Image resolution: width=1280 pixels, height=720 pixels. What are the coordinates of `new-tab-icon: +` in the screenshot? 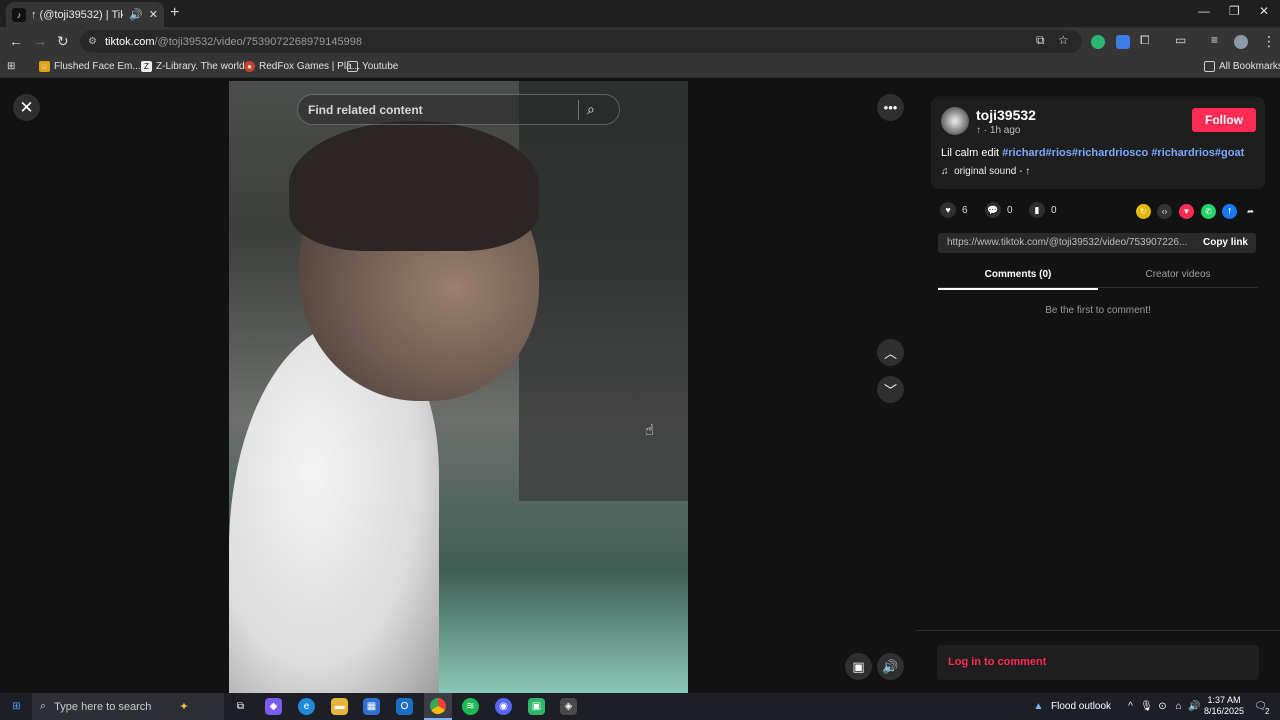 It's located at (174, 13).